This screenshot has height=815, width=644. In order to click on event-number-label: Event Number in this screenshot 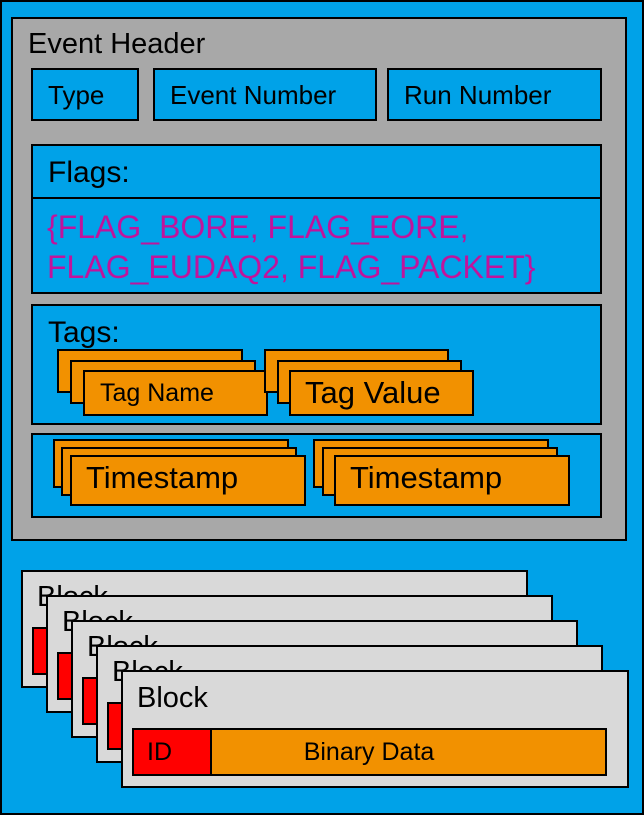, I will do `click(253, 95)`.